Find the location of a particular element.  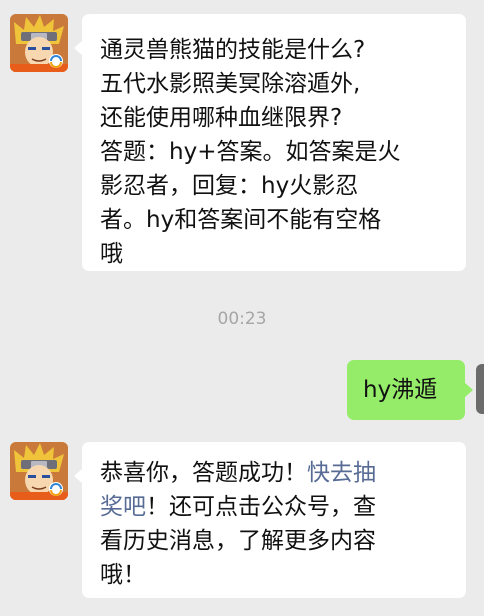

lottery-link: 快去抽 is located at coordinates (341, 473).